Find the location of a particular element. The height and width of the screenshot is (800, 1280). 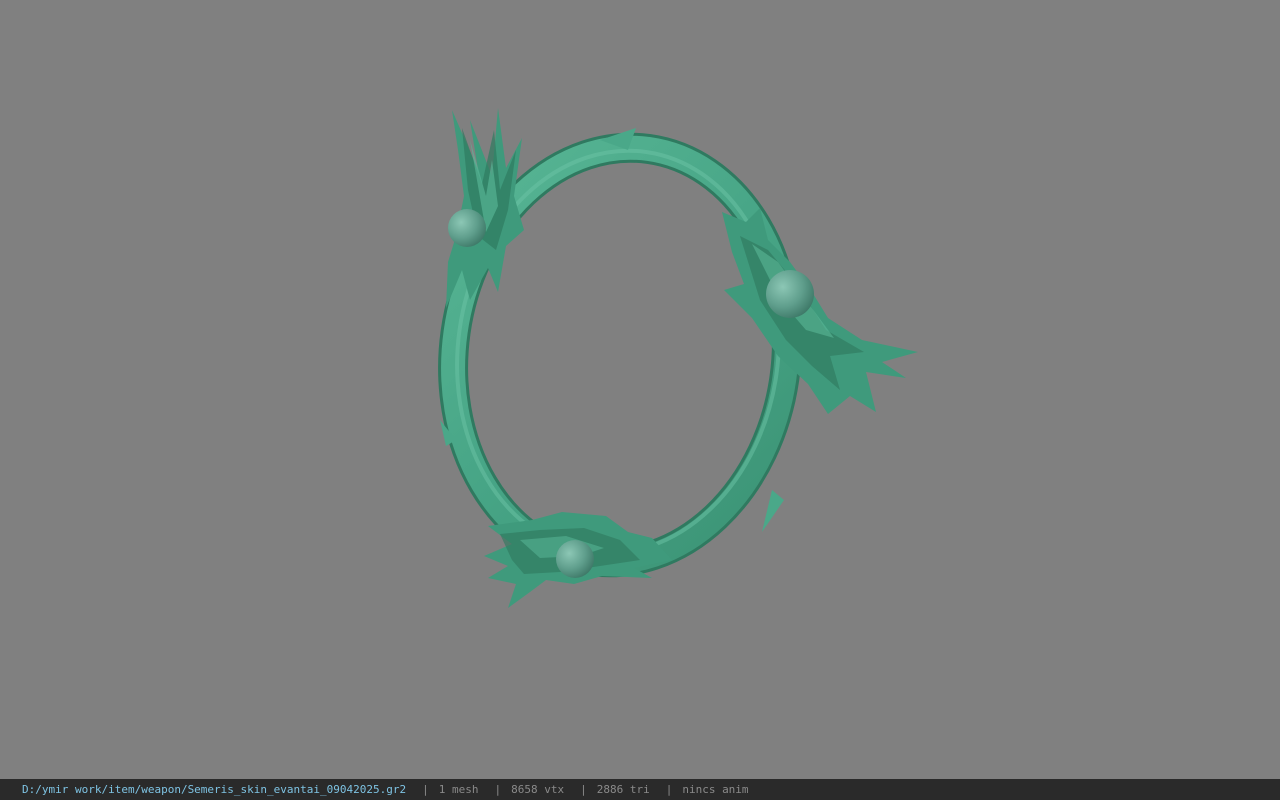

orb-top-left is located at coordinates (467, 228).